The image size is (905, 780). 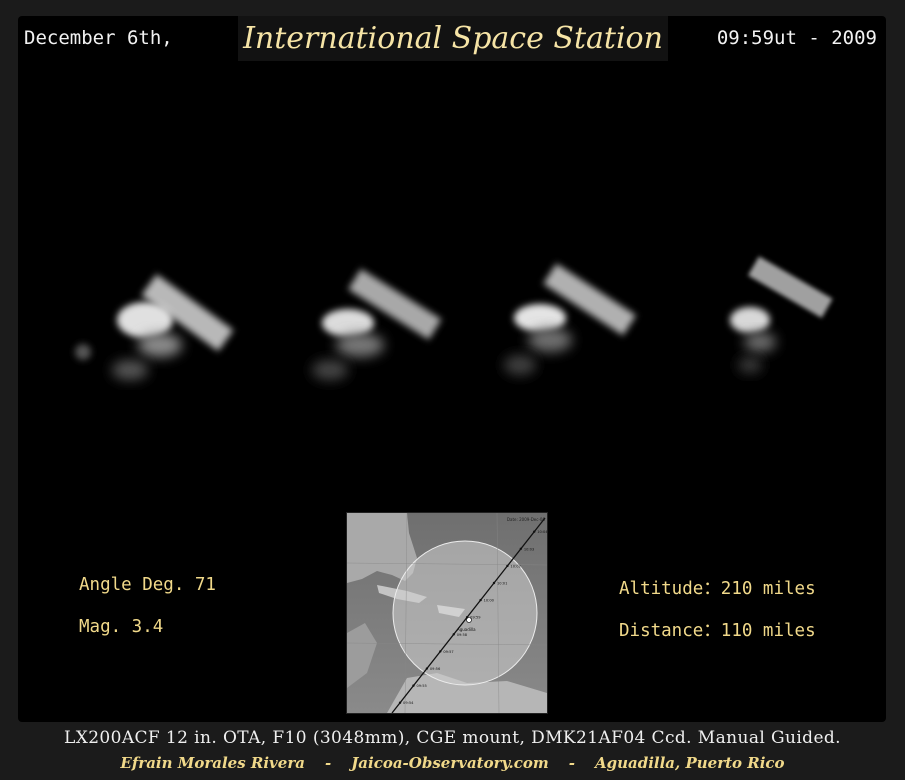 I want to click on page-title: International Space Station, so click(x=453, y=38).